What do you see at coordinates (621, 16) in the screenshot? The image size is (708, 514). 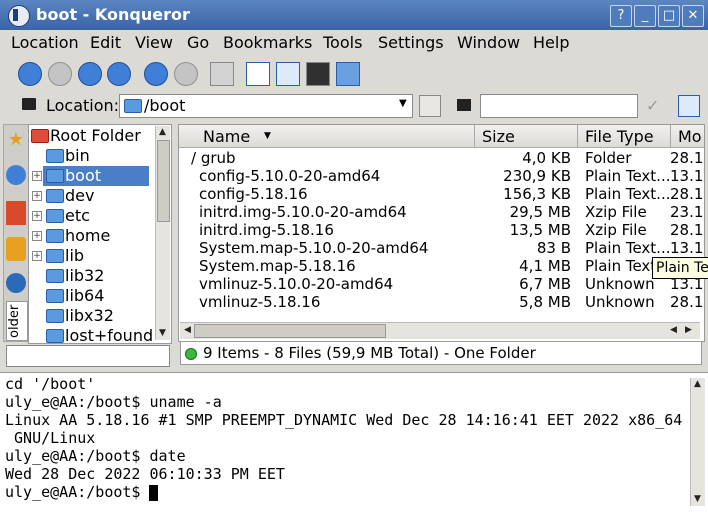 I see `help-button: ?` at bounding box center [621, 16].